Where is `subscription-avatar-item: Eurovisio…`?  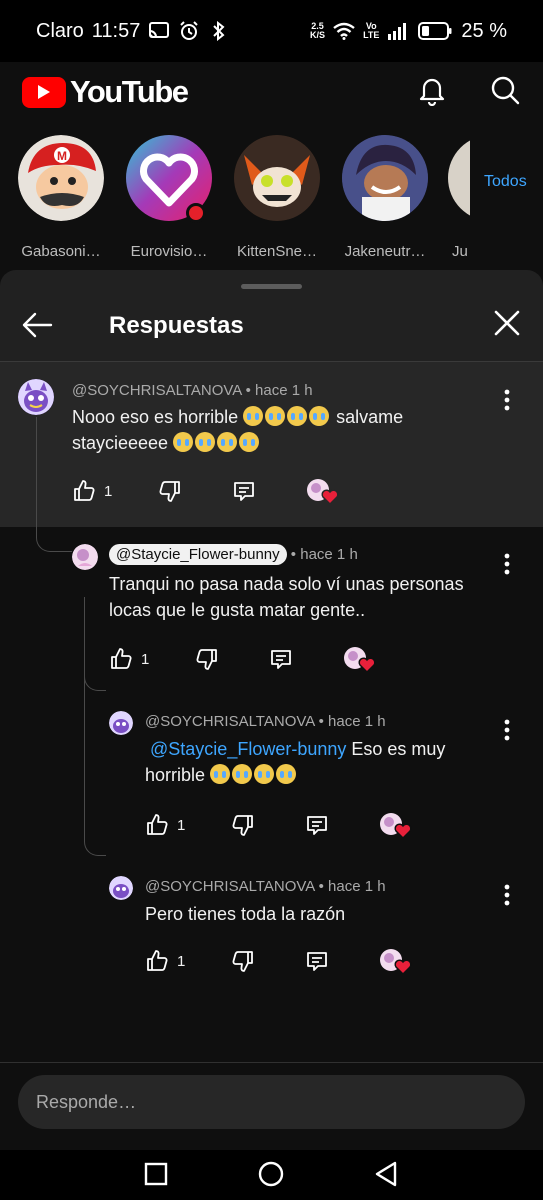 subscription-avatar-item: Eurovisio… is located at coordinates (169, 197).